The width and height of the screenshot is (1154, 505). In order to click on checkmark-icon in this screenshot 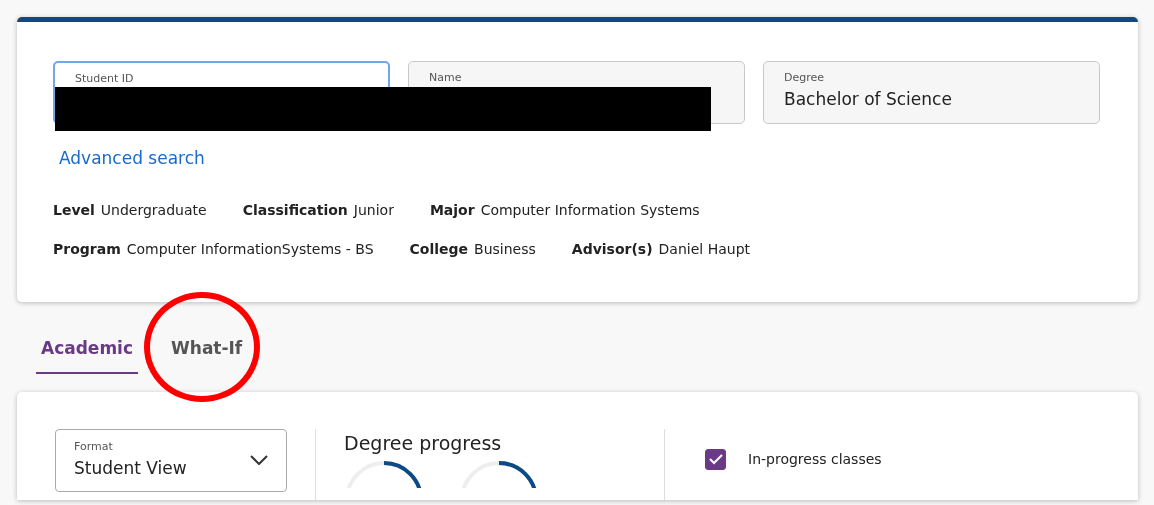, I will do `click(715, 459)`.